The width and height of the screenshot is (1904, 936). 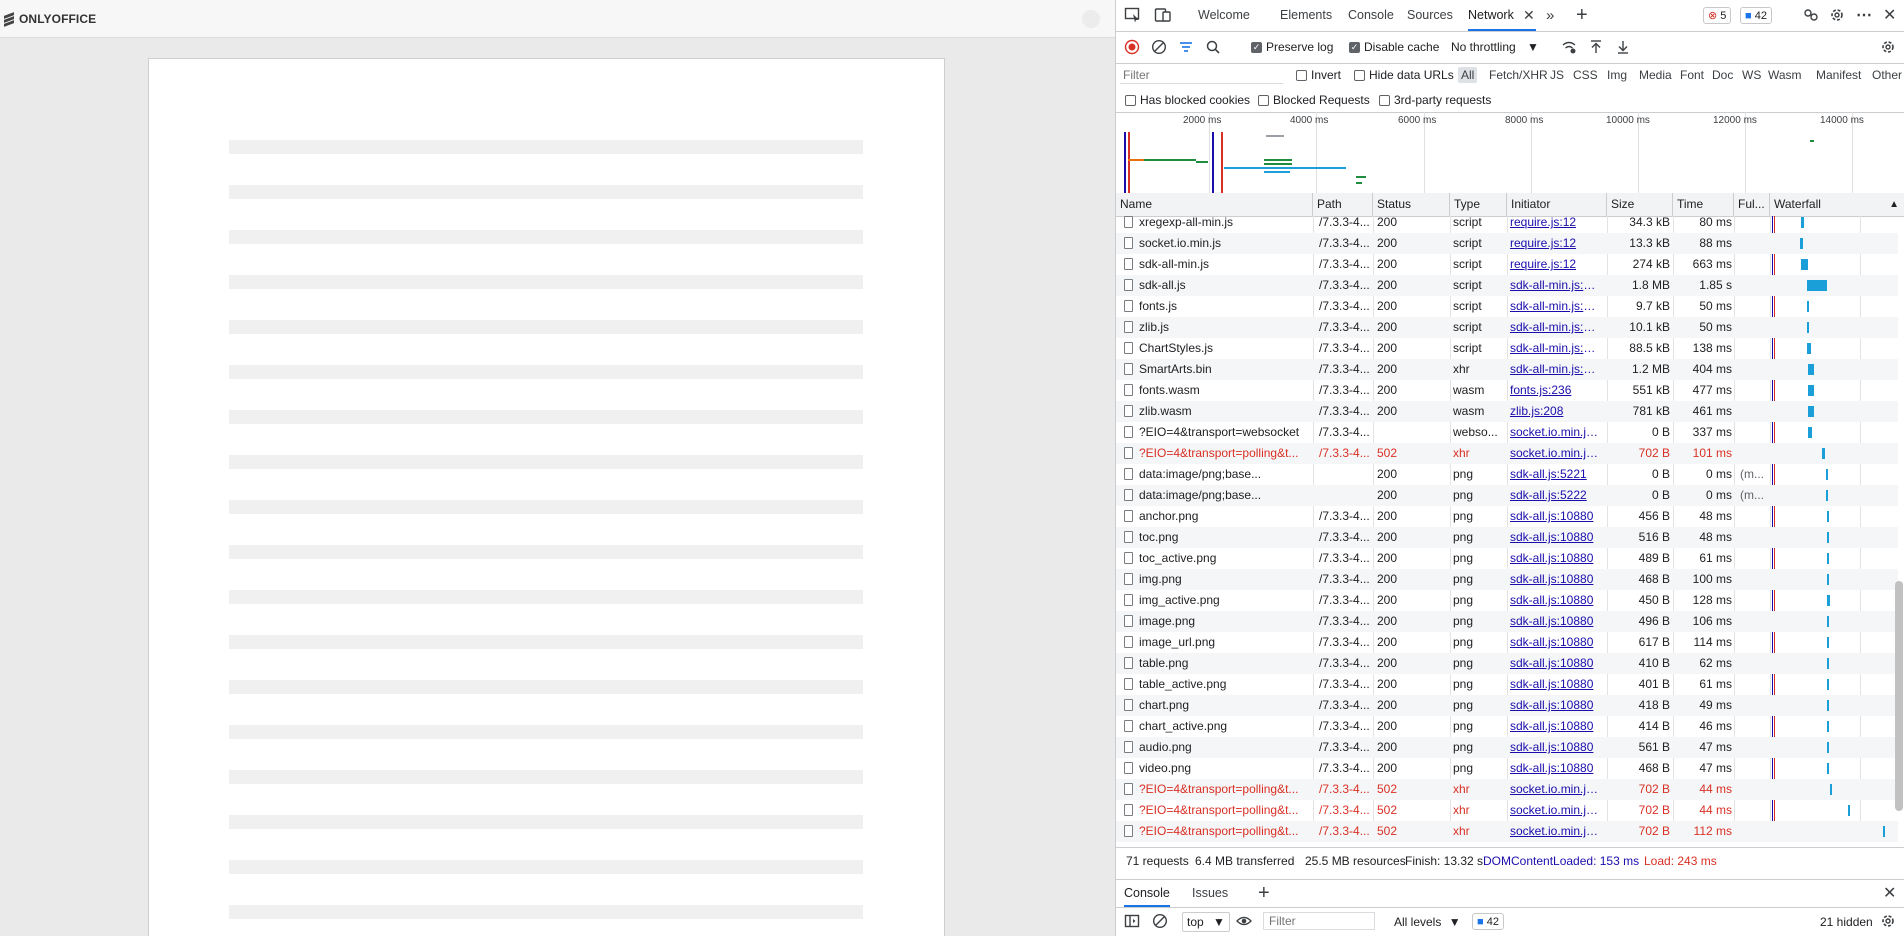 I want to click on message-count-badge: ■ 42, so click(x=1756, y=15).